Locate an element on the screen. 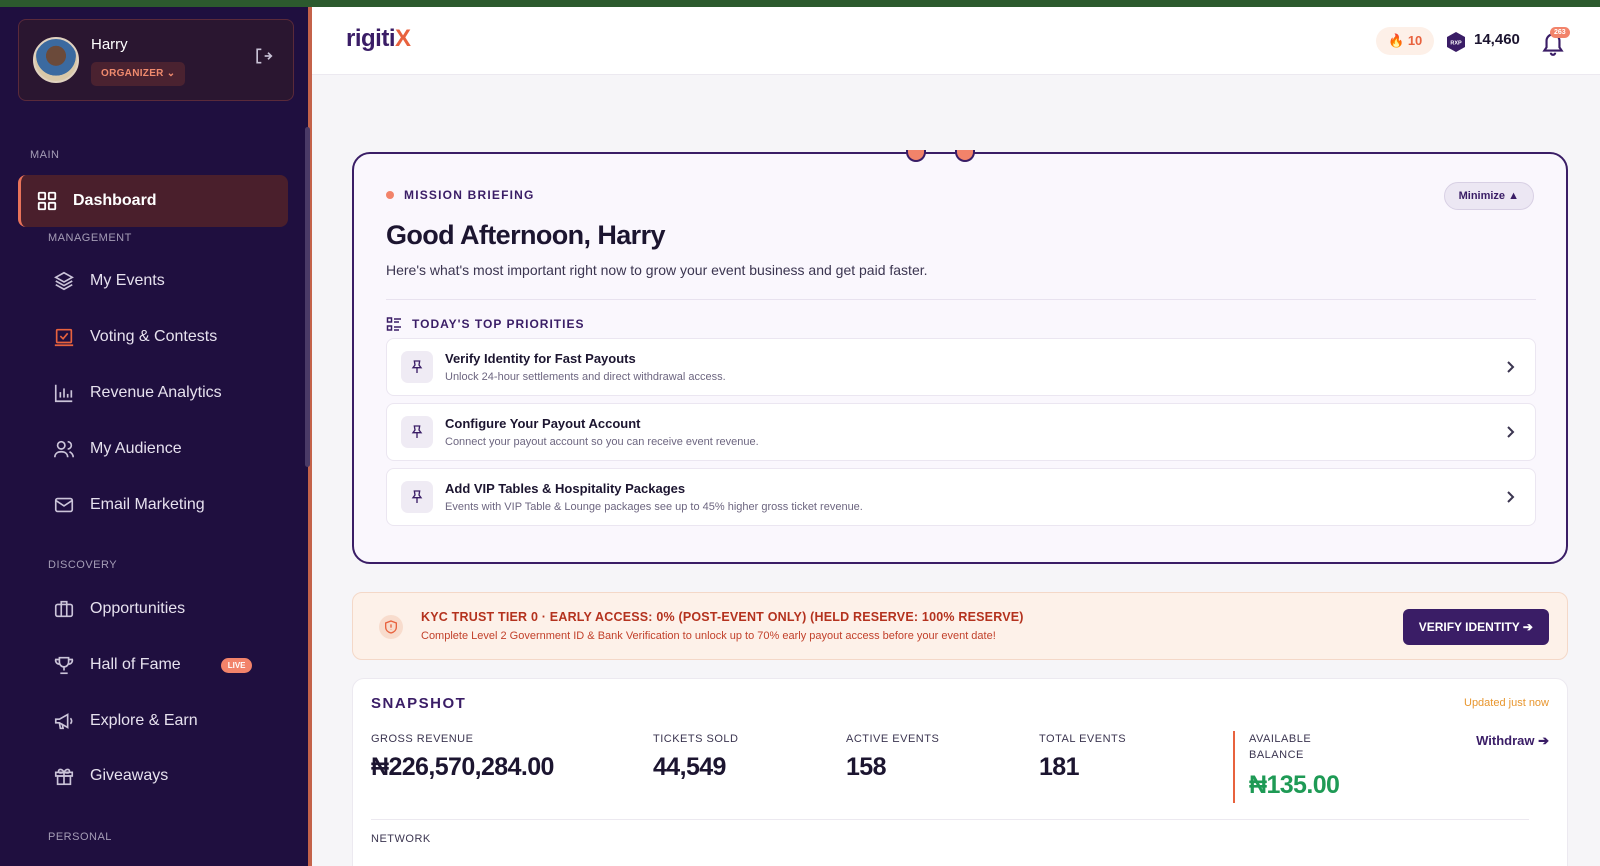 The image size is (1600, 866). logo: rigitiX is located at coordinates (378, 39).